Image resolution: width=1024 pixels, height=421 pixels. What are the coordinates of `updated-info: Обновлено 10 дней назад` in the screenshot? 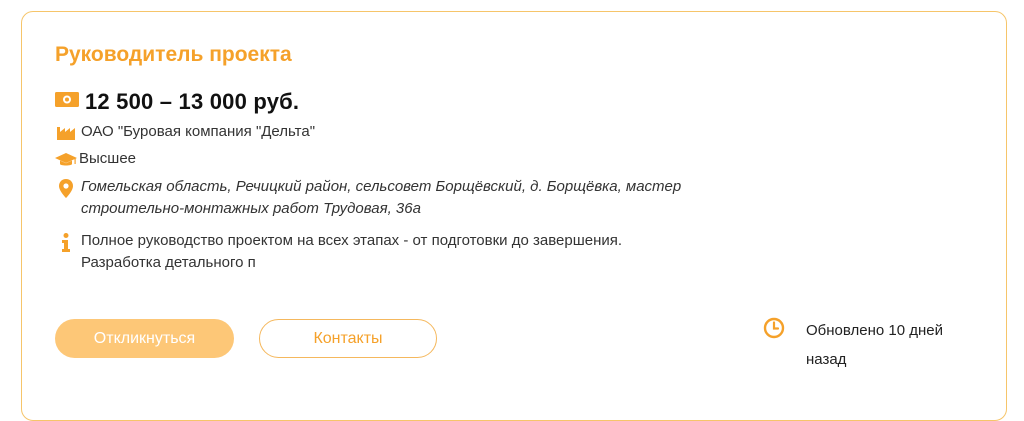 It's located at (869, 345).